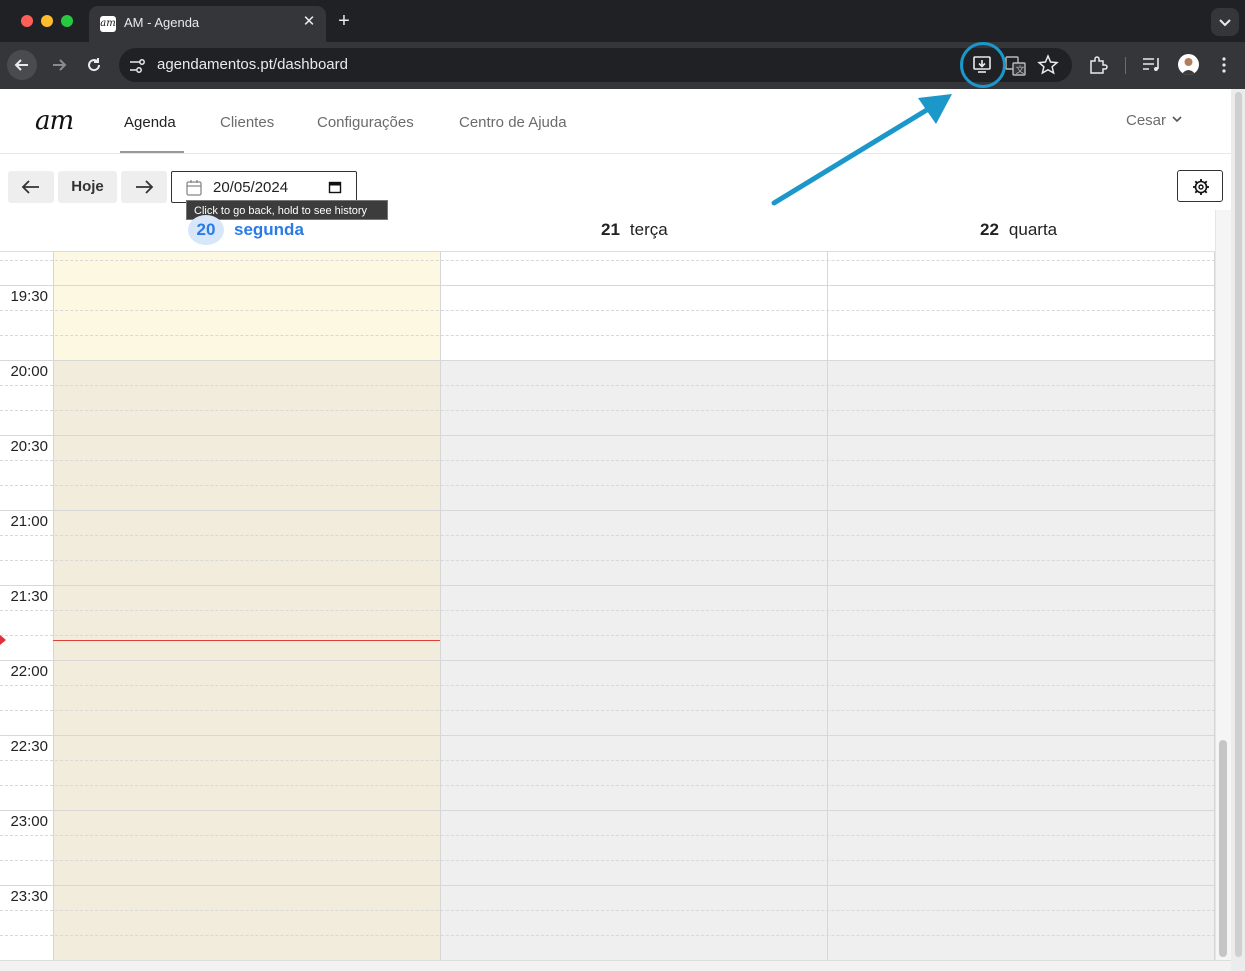 This screenshot has height=971, width=1245. I want to click on day-header: 21 terça, so click(634, 230).